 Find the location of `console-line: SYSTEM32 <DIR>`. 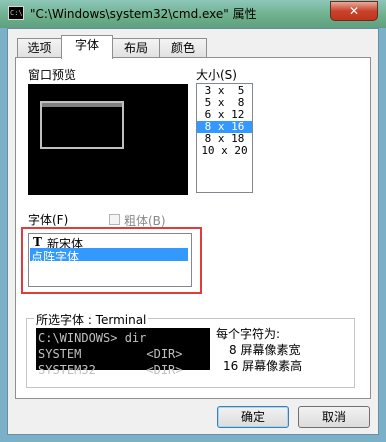

console-line: SYSTEM32 <DIR> is located at coordinates (110, 370).